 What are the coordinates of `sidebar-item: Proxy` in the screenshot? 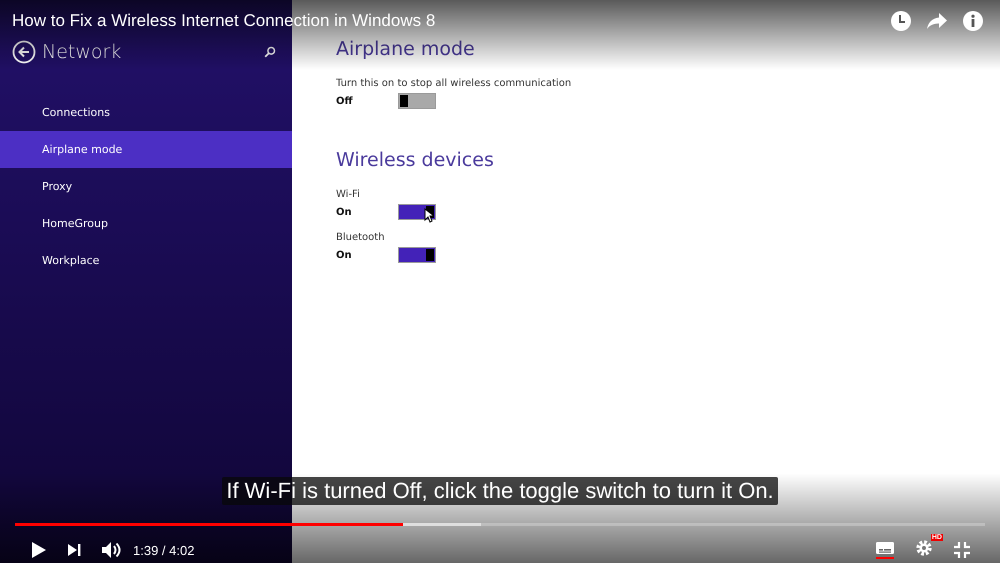 It's located at (146, 186).